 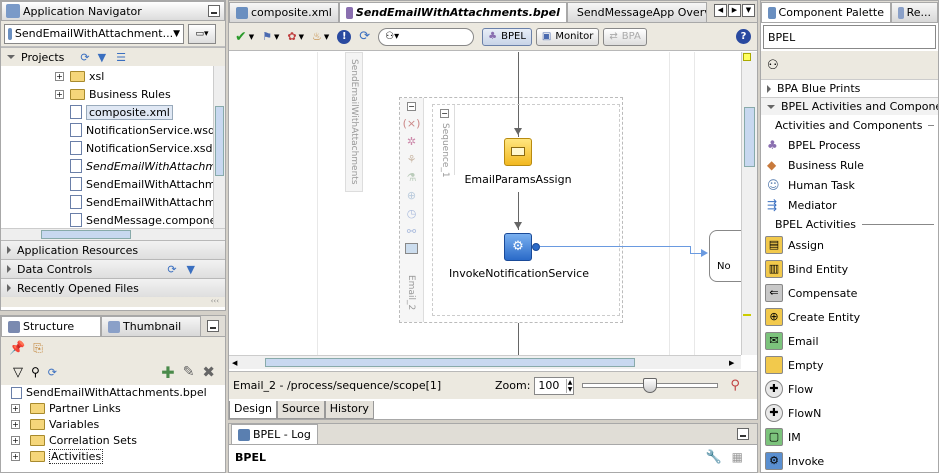 What do you see at coordinates (411, 159) in the screenshot?
I see `event-icon: ⚘` at bounding box center [411, 159].